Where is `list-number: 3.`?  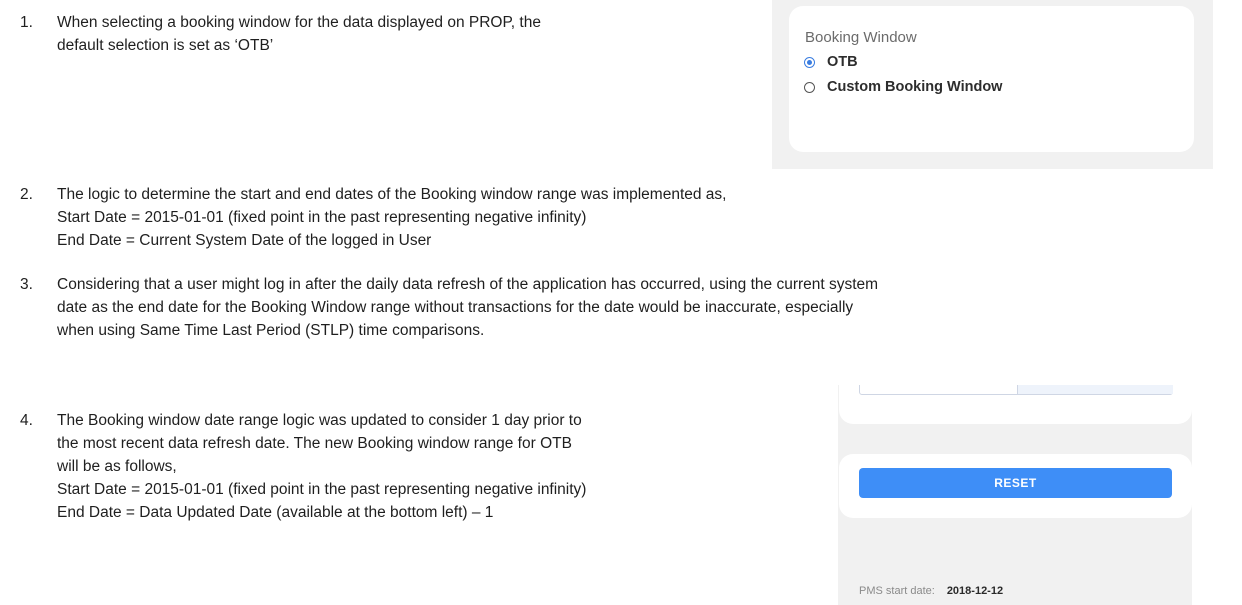
list-number: 3. is located at coordinates (26, 284).